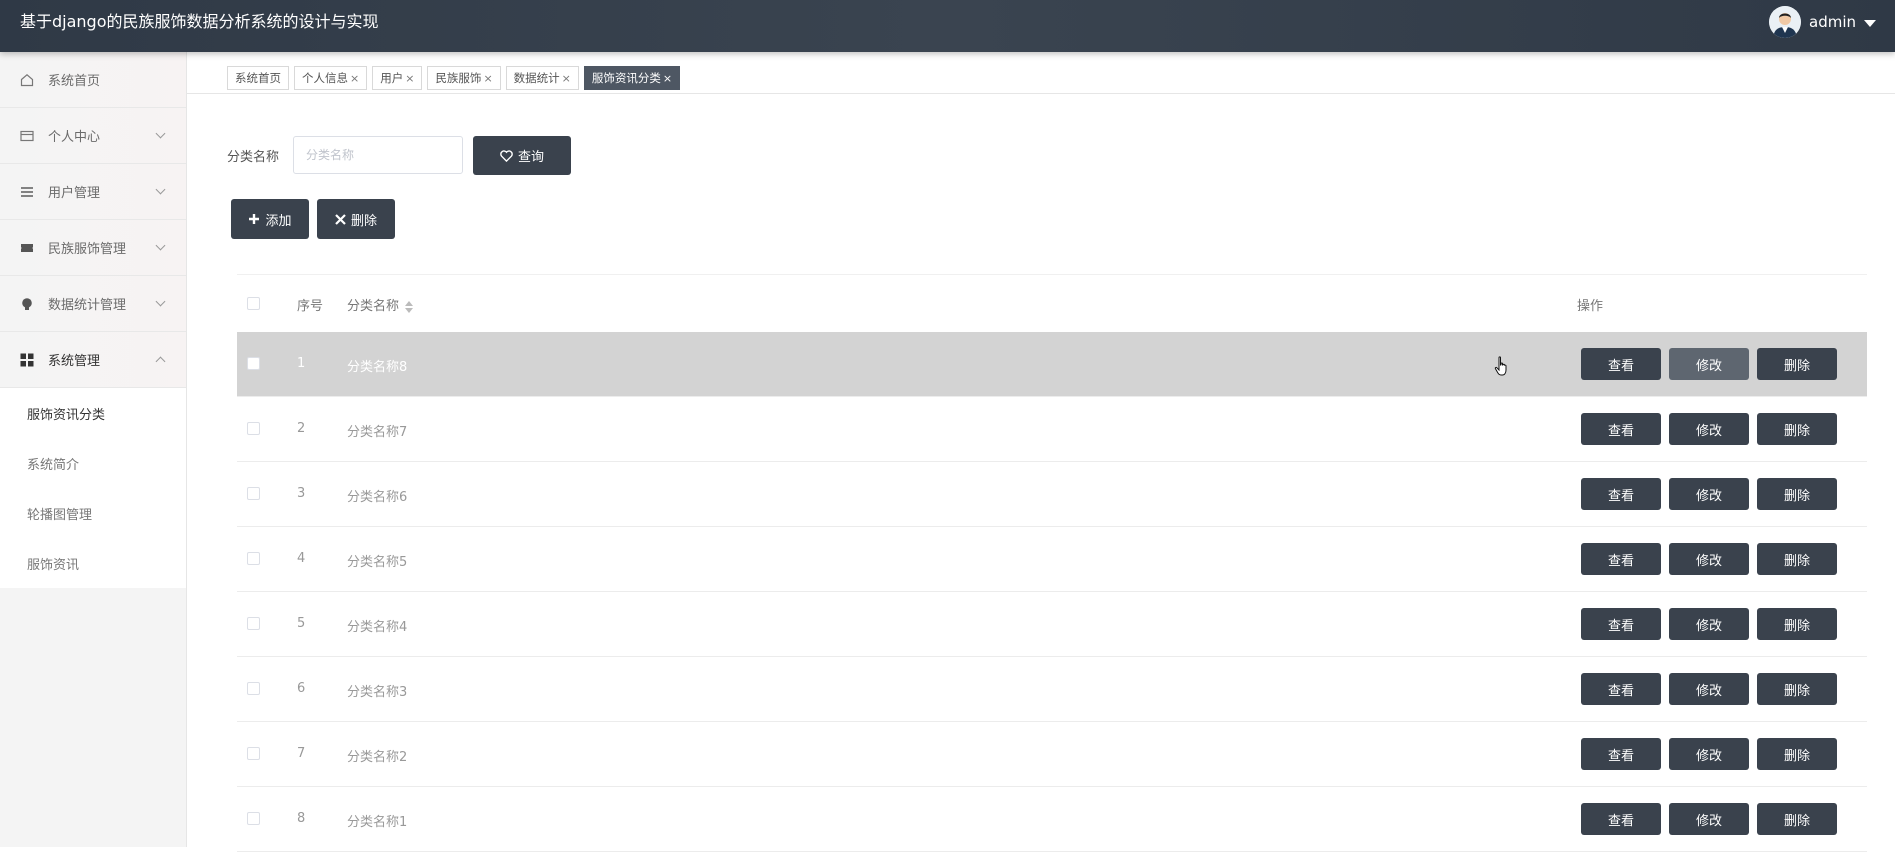 Image resolution: width=1895 pixels, height=852 pixels. Describe the element at coordinates (74, 137) in the screenshot. I see `sidebar-item-label: 个人中心` at that location.